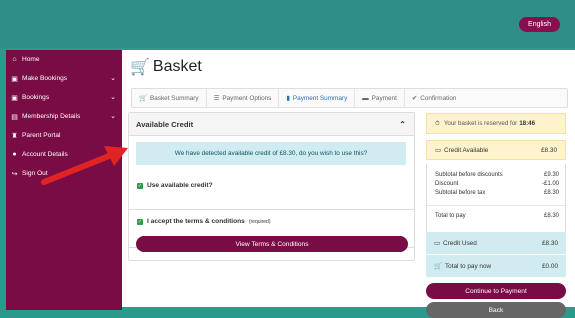 The height and width of the screenshot is (318, 575). I want to click on row-label: Discount, so click(447, 184).